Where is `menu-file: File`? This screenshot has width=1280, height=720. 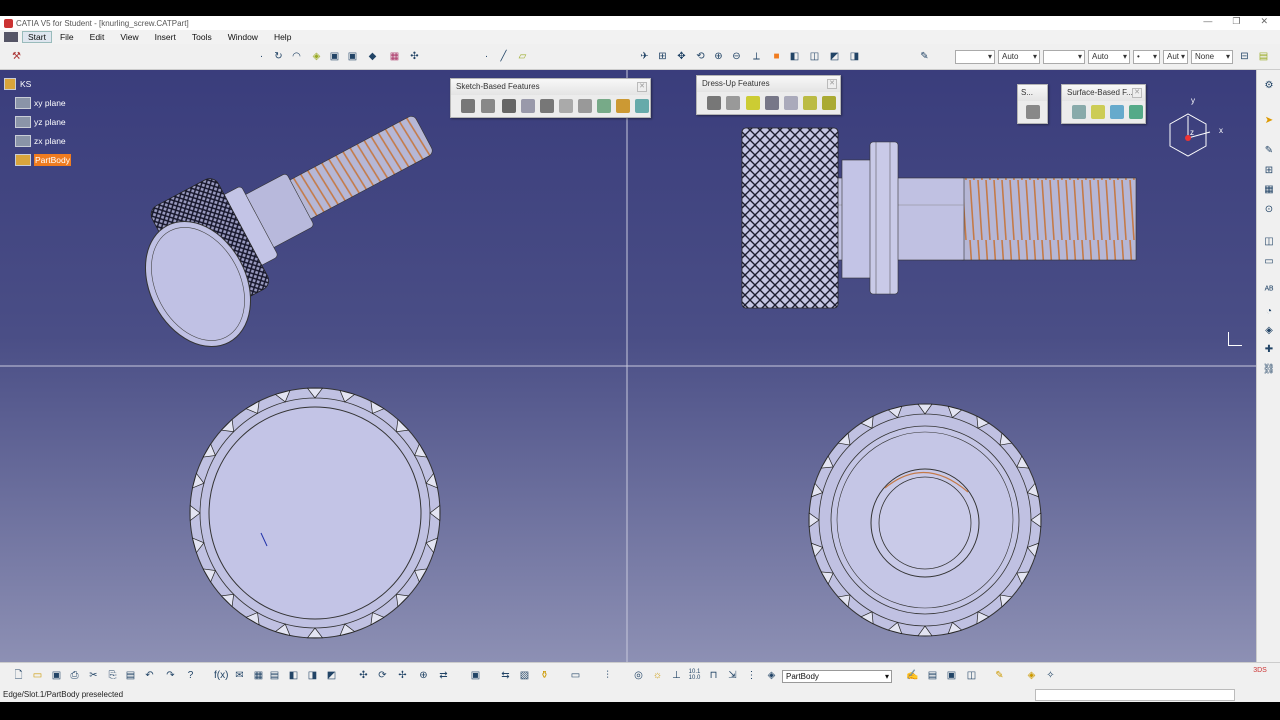 menu-file: File is located at coordinates (67, 37).